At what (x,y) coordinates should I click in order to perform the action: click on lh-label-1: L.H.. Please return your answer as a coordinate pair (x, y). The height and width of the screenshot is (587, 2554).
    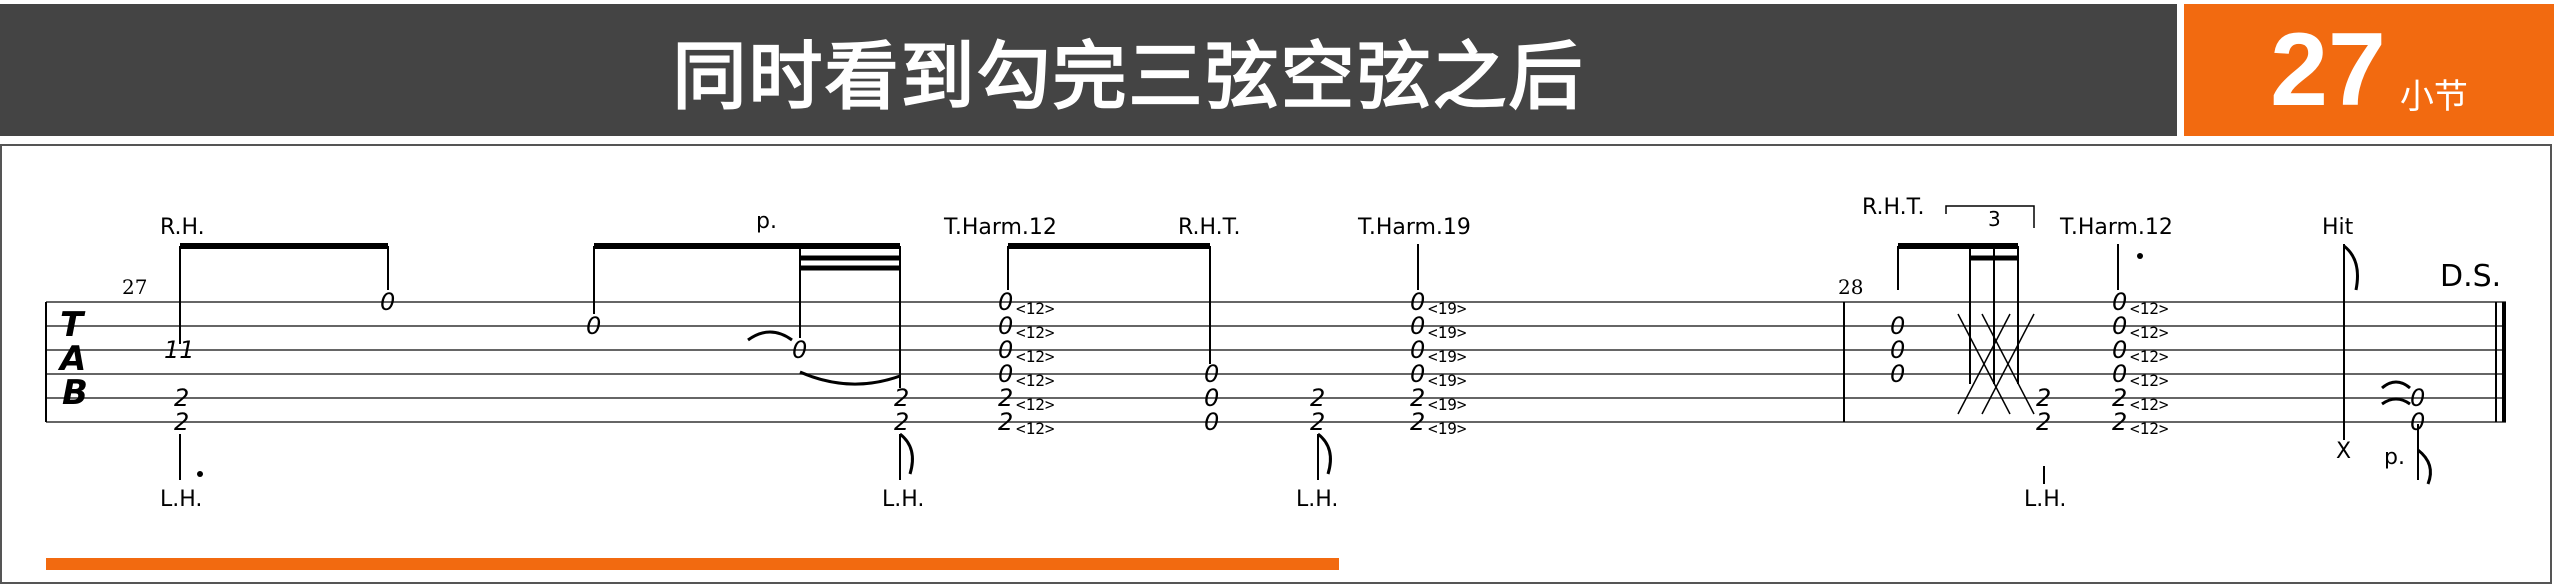
    Looking at the image, I should click on (181, 499).